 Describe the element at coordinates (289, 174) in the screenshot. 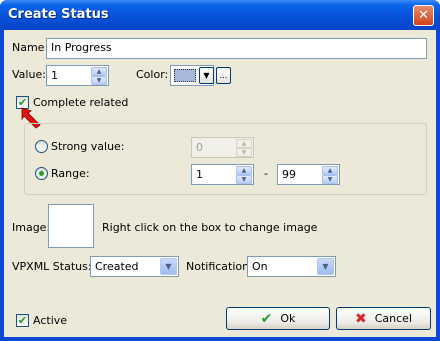

I see `range-to-value: 99` at that location.